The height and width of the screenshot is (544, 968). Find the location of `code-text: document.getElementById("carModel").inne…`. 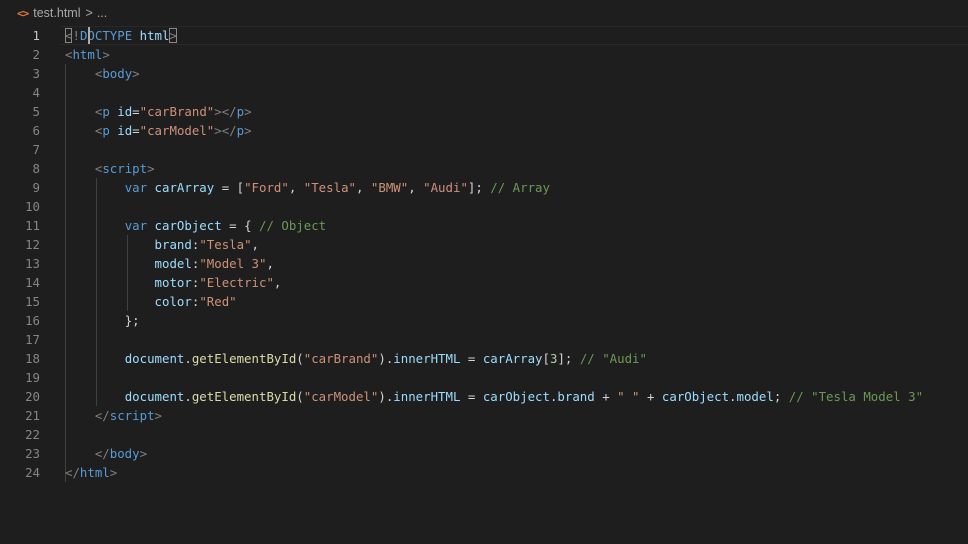

code-text: document.getElementById("carModel").inne… is located at coordinates (494, 396).